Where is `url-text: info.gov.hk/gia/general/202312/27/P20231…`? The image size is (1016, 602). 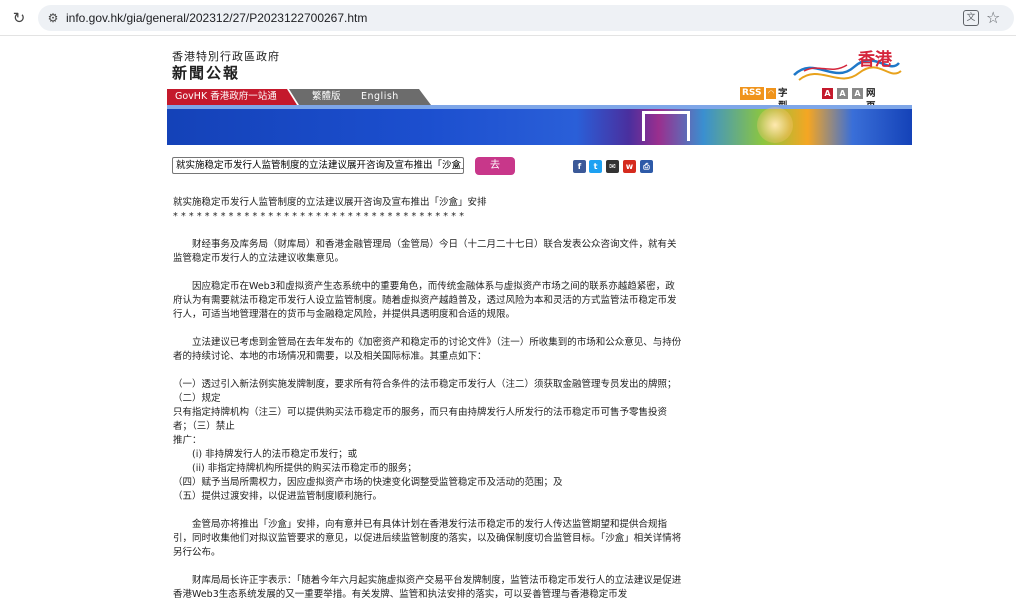
url-text: info.gov.hk/gia/general/202312/27/P20231… is located at coordinates (216, 18).